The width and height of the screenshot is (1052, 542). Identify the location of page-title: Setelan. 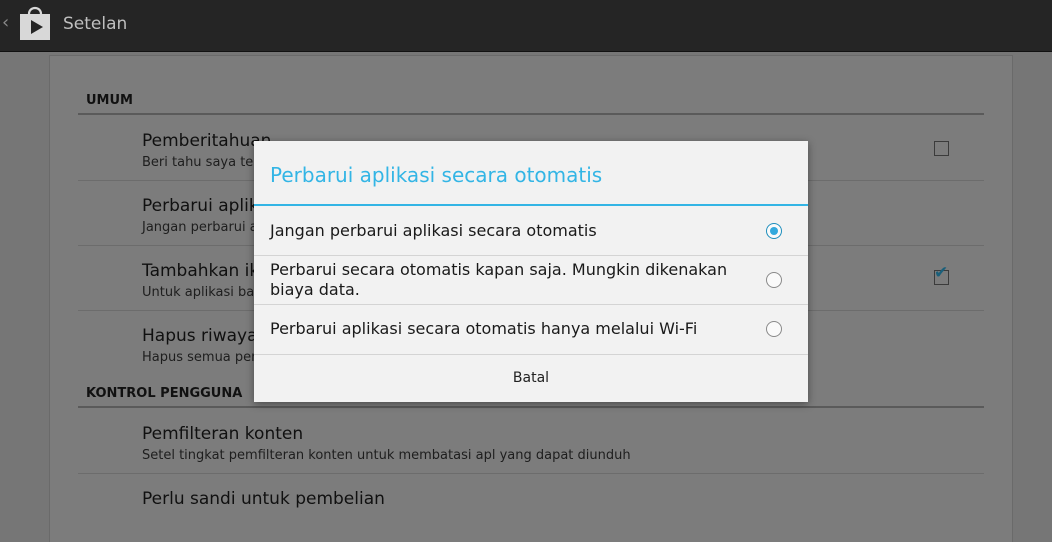
(95, 24).